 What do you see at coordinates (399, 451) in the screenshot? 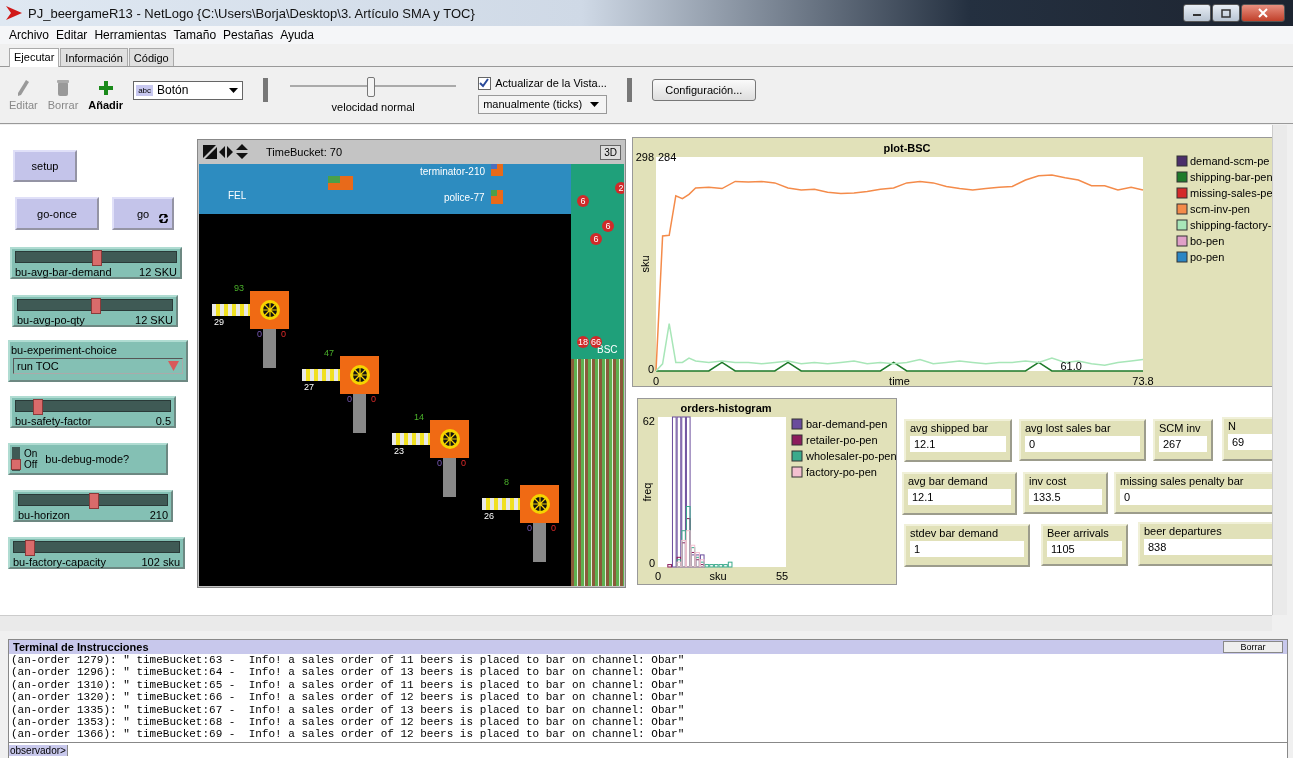
I see `pipeline-label: 23` at bounding box center [399, 451].